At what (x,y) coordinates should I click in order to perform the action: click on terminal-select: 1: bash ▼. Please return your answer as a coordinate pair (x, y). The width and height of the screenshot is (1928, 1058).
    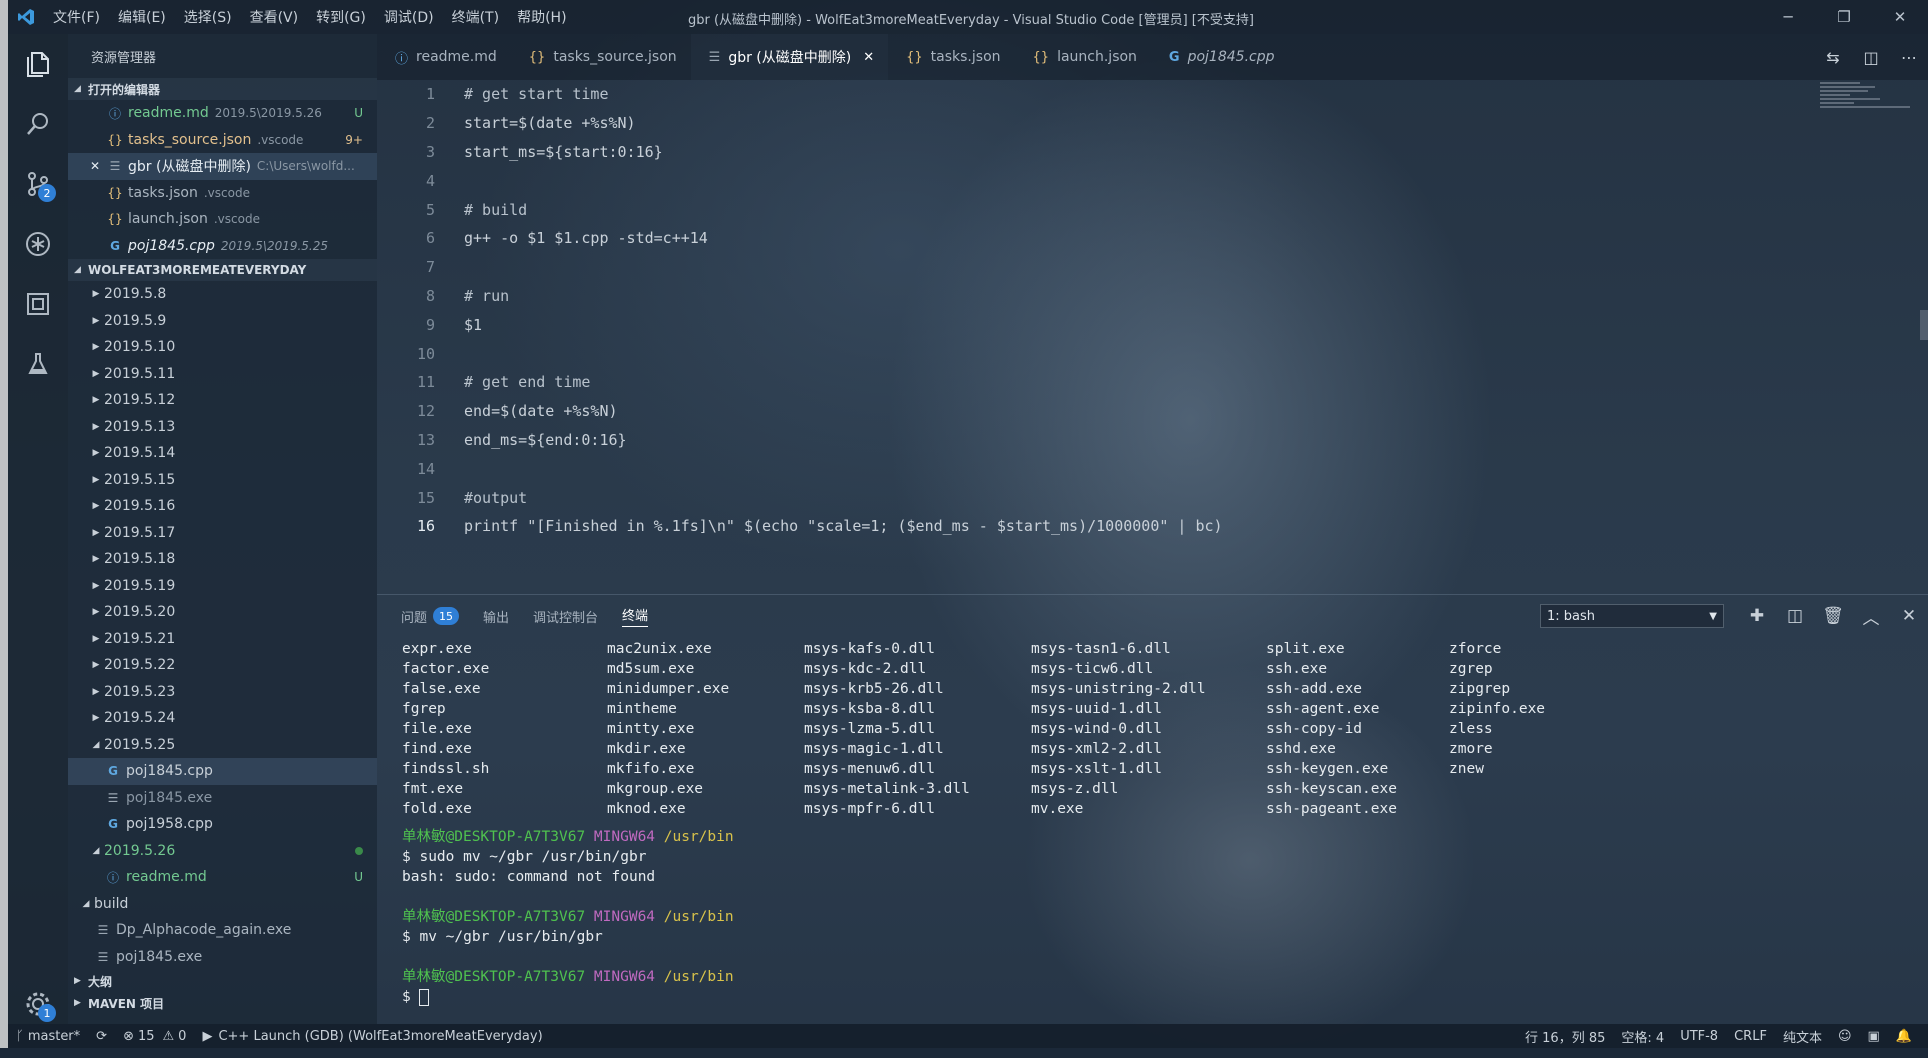
    Looking at the image, I should click on (1632, 616).